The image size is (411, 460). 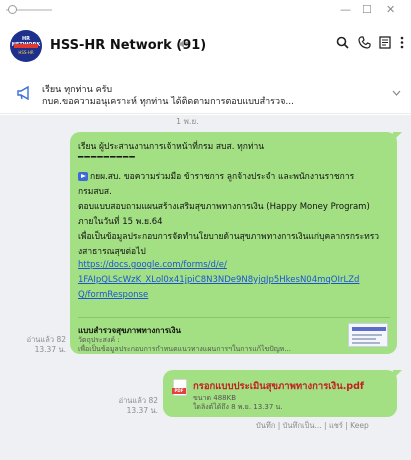 I want to click on file-actions: บันทึก | บันทึกเป็น... | แชร์ | Keep, so click(x=312, y=426).